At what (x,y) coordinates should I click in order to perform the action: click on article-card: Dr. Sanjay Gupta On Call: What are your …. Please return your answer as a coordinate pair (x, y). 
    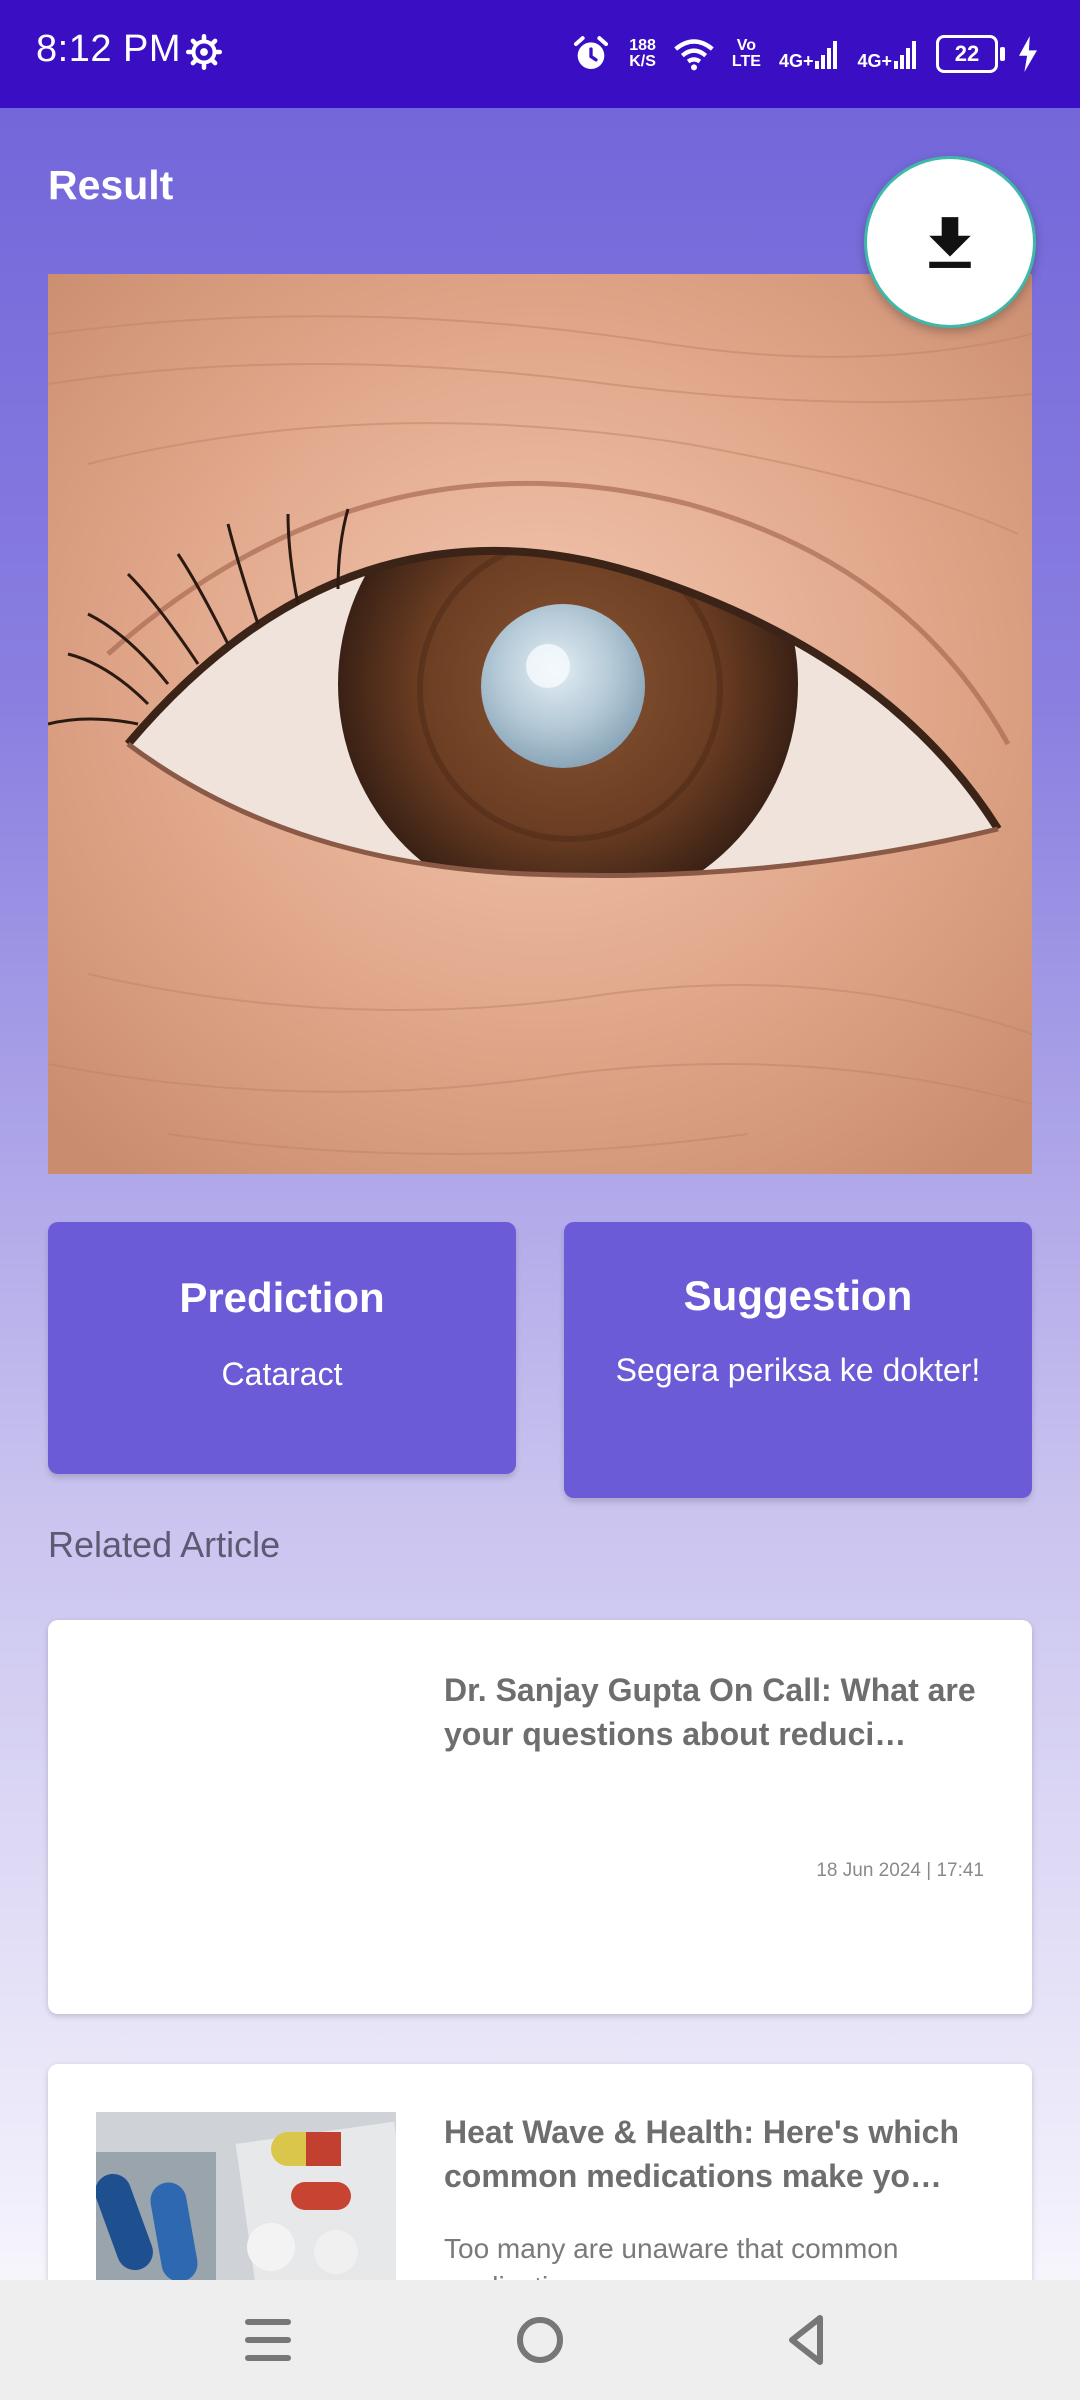
    Looking at the image, I should click on (540, 1817).